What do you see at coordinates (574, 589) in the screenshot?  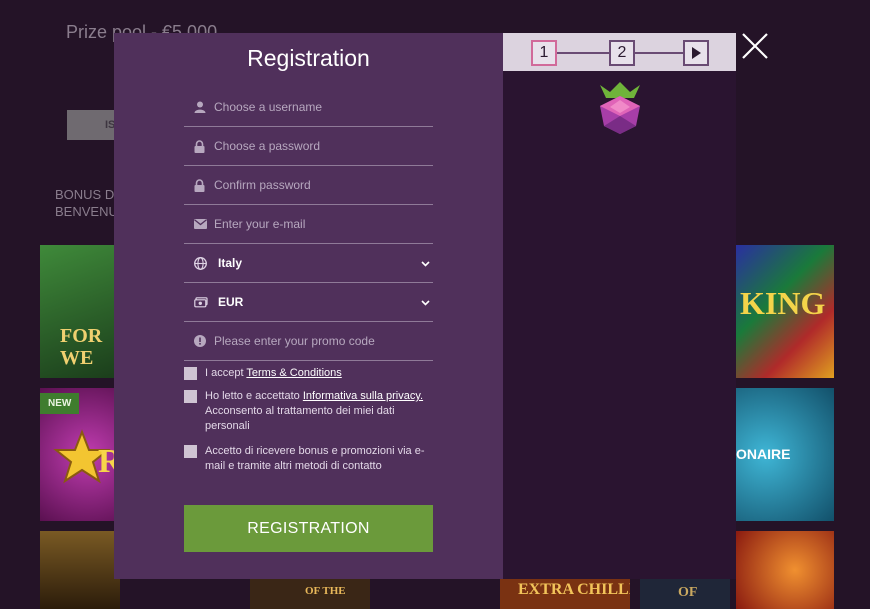 I see `tile-caption: EXTRA CHILLI` at bounding box center [574, 589].